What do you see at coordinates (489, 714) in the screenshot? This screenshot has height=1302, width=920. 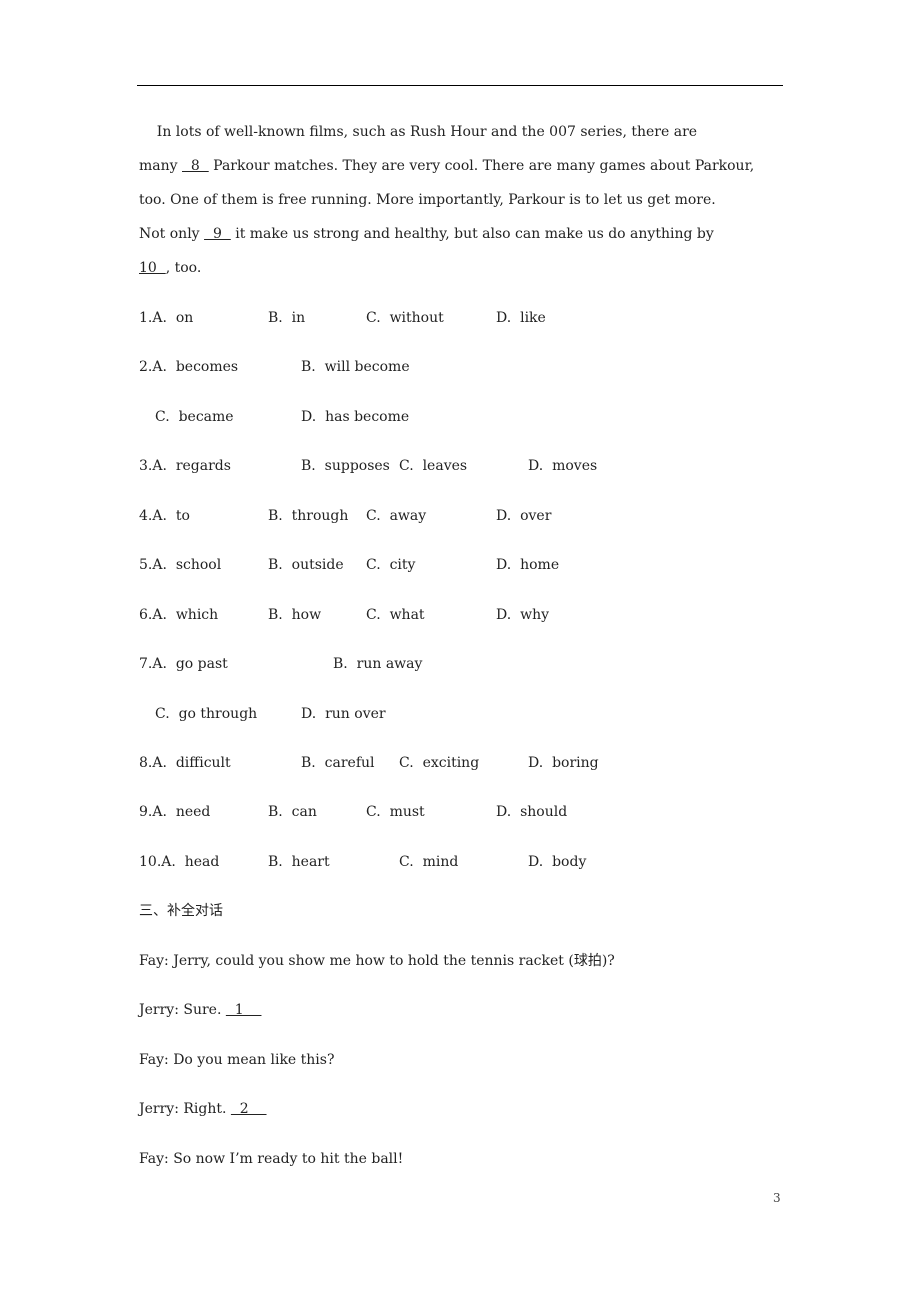 I see `question-7-cont: C. go through D. run over` at bounding box center [489, 714].